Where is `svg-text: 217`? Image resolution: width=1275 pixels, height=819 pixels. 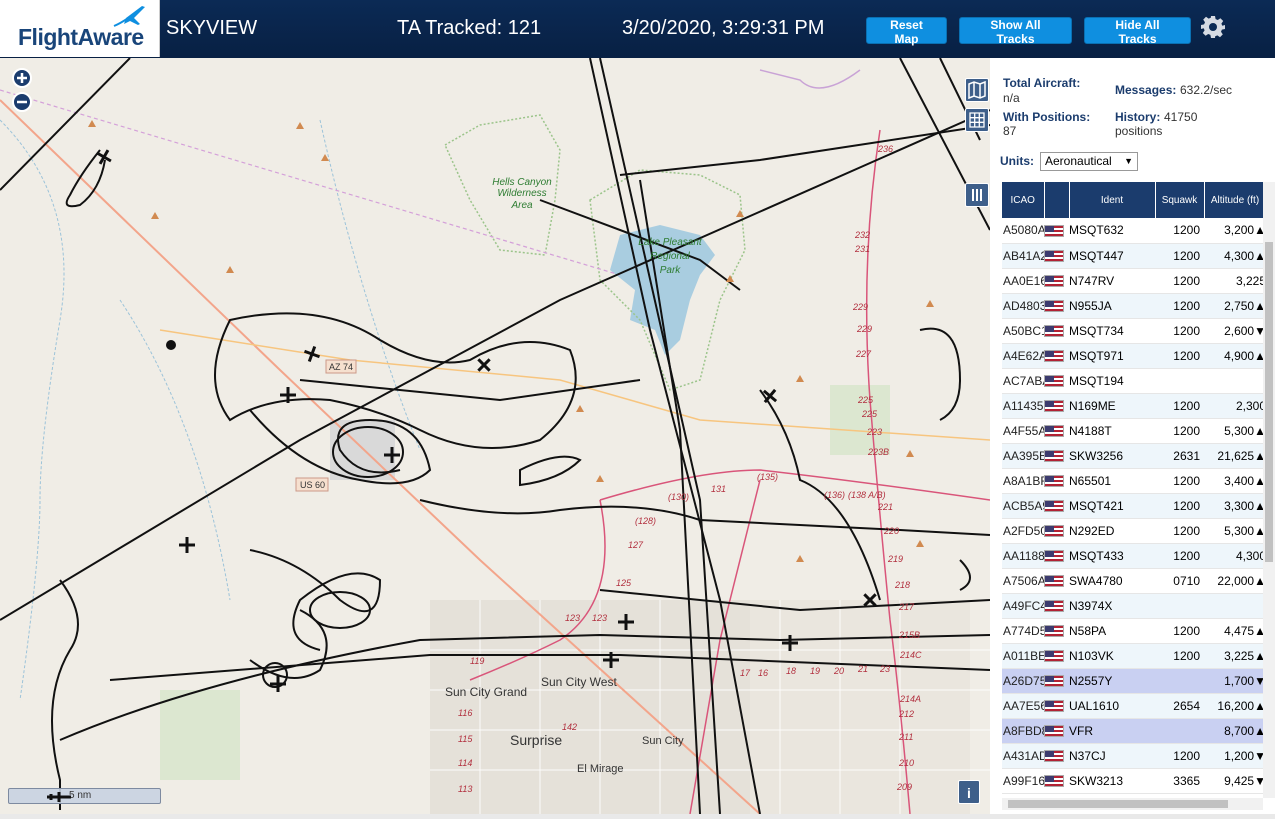 svg-text: 217 is located at coordinates (906, 607).